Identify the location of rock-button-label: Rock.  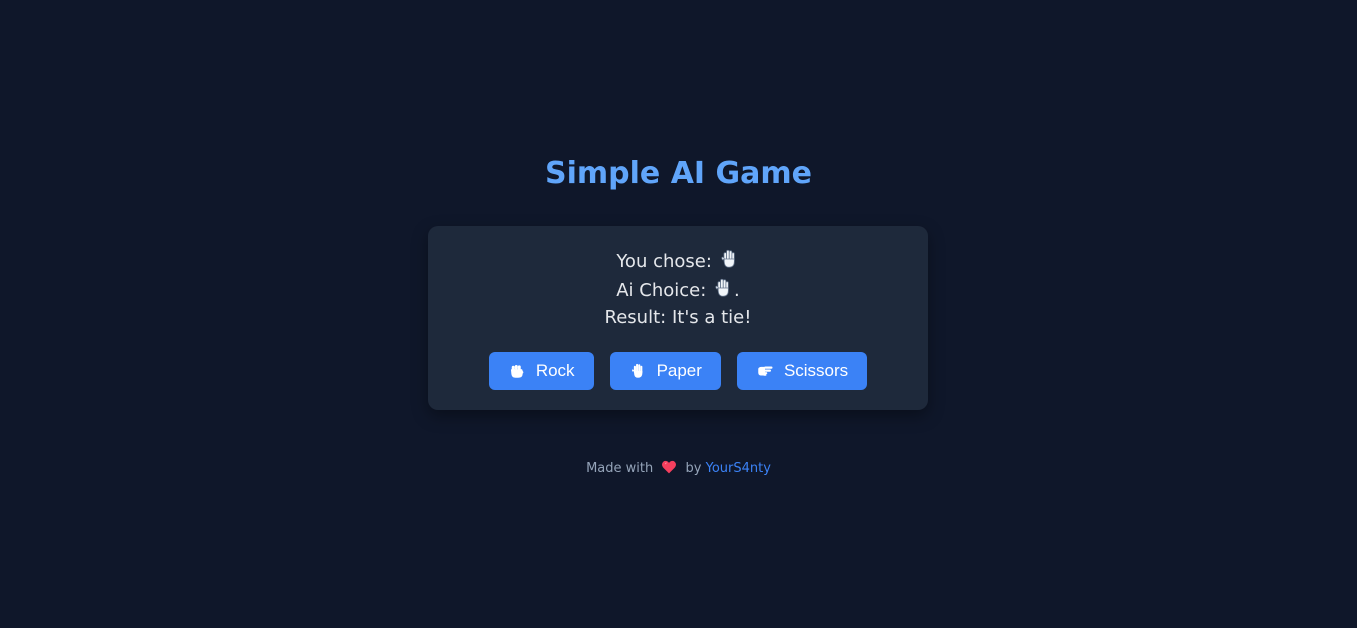
(555, 370).